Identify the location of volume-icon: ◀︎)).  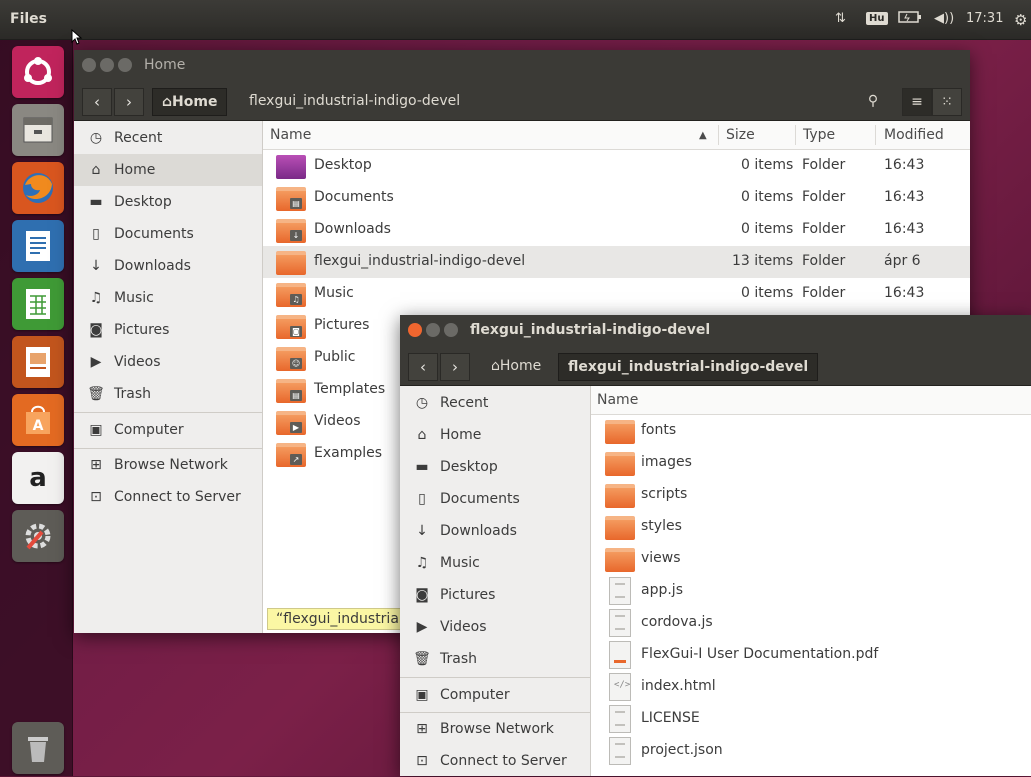
(944, 18).